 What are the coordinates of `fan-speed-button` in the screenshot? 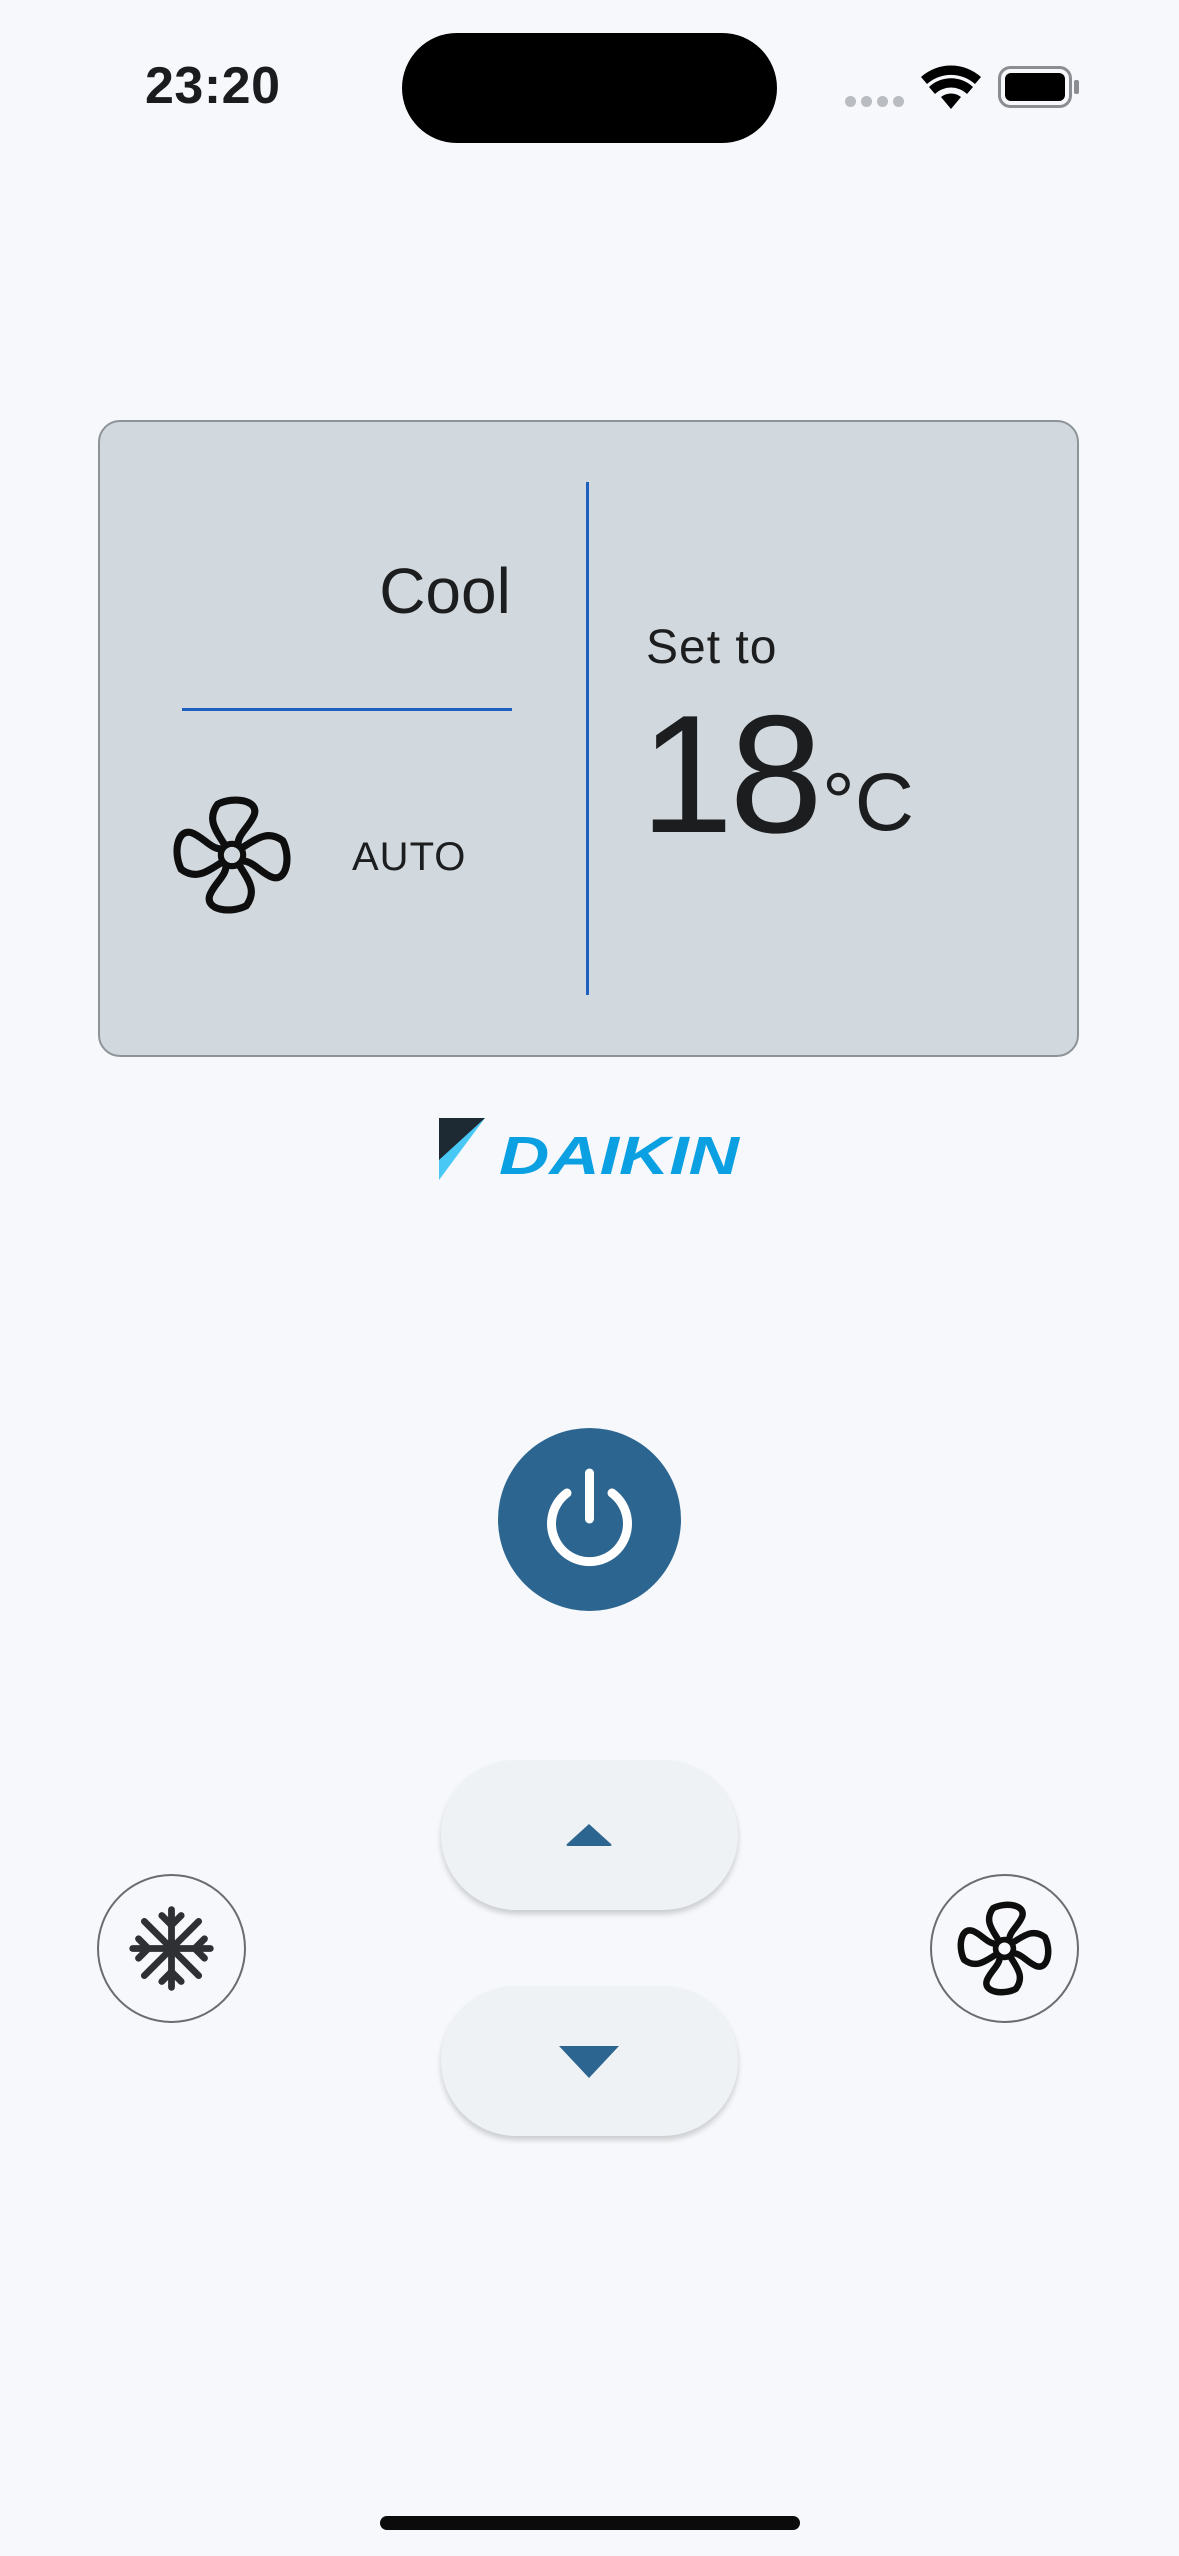 It's located at (1004, 1948).